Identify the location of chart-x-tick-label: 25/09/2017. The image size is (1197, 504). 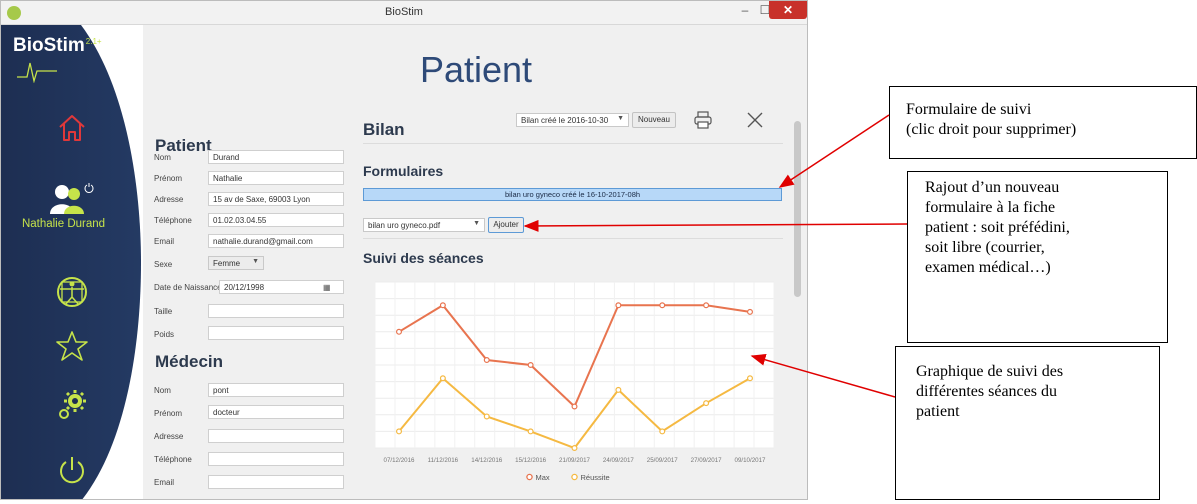
(663, 460).